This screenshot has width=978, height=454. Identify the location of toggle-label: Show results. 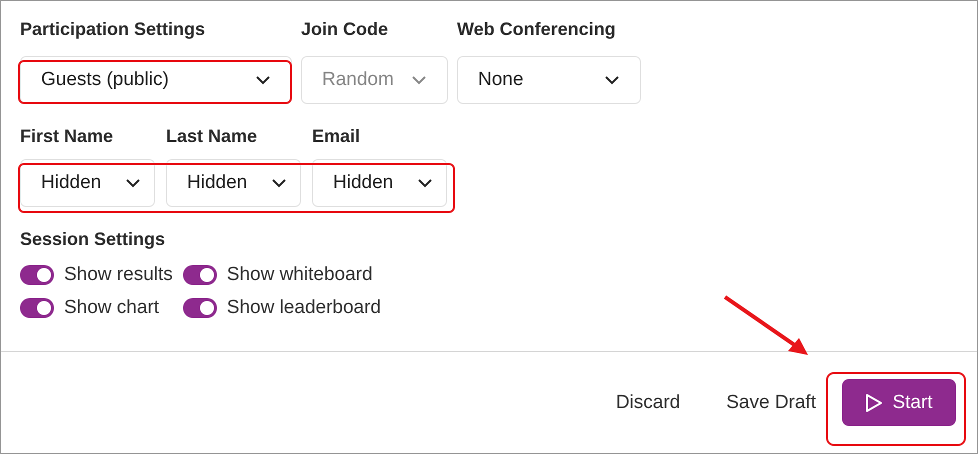
(118, 275).